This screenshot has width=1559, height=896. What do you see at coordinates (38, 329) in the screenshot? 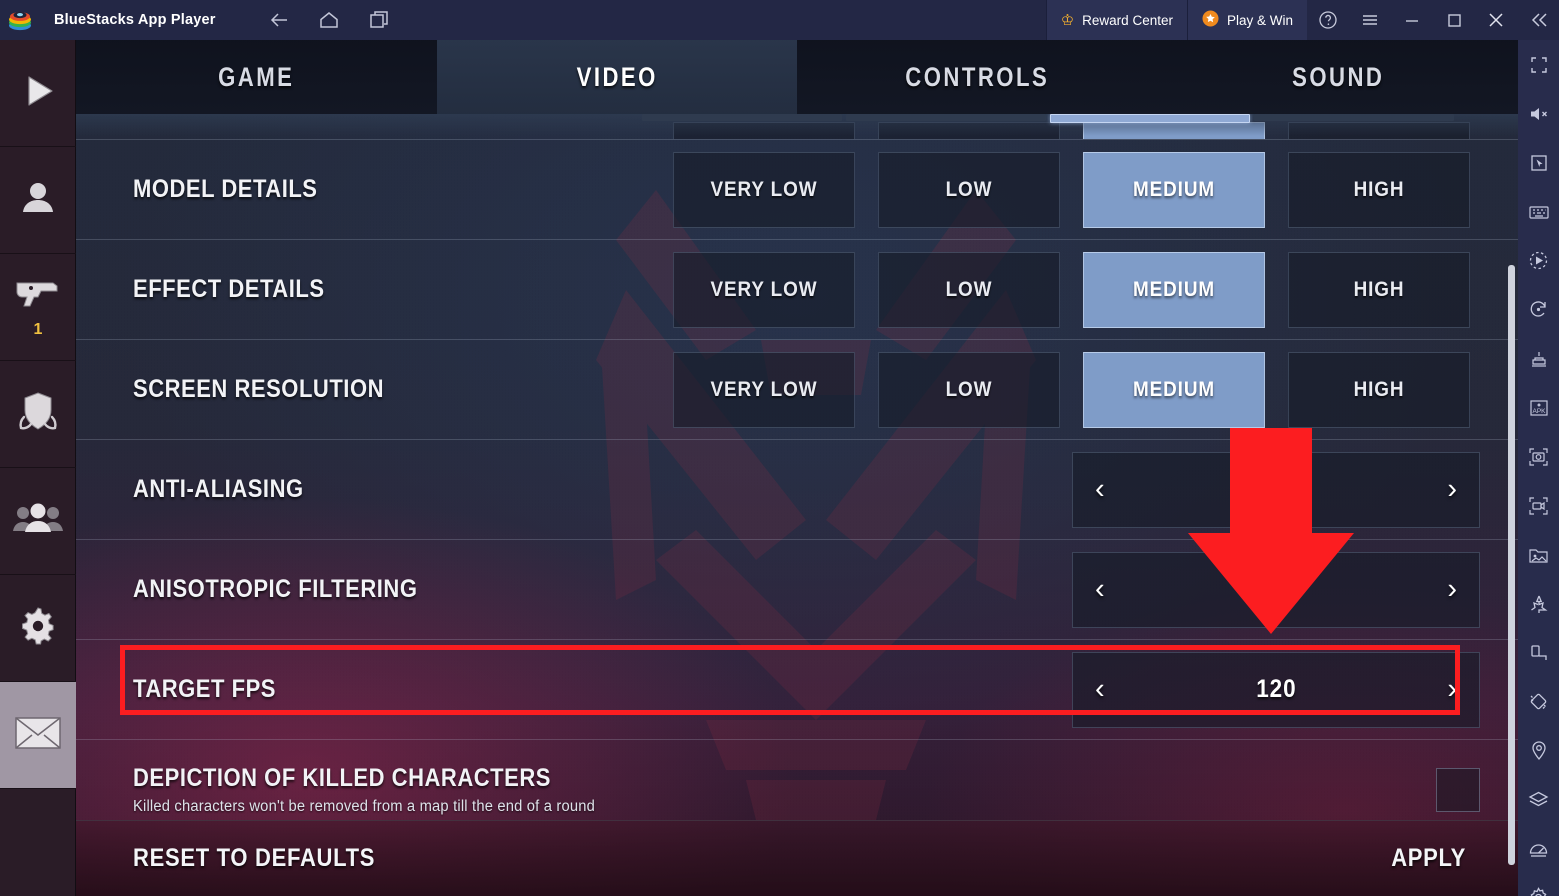
I see `loadout-badge: 1` at bounding box center [38, 329].